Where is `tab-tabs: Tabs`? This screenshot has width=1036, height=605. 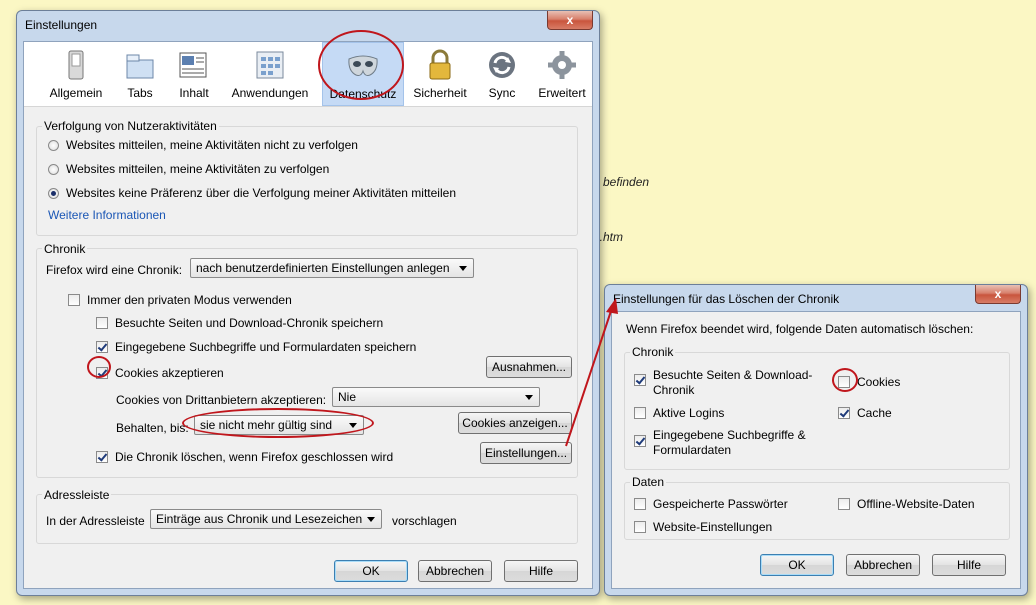
tab-tabs: Tabs is located at coordinates (140, 74).